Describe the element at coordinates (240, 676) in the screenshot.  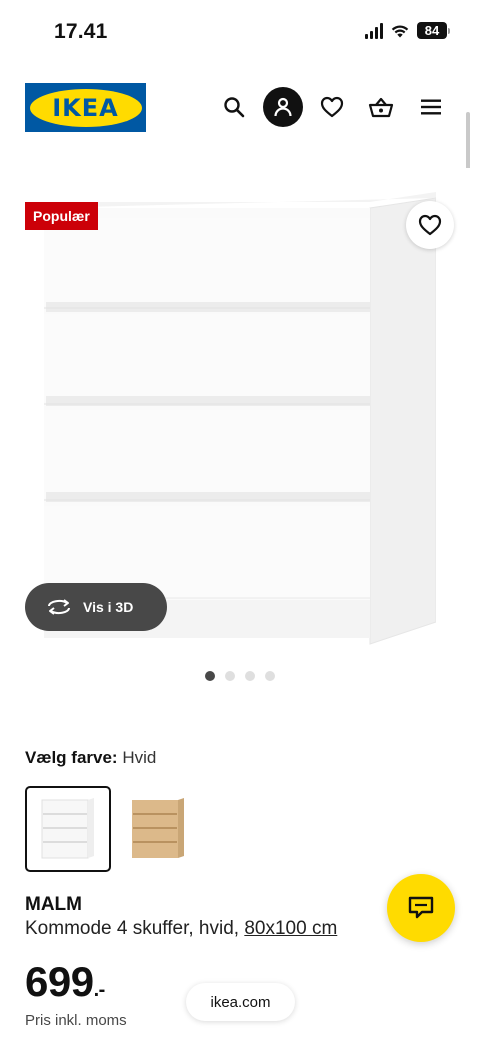
I see `carousel-indicators` at that location.